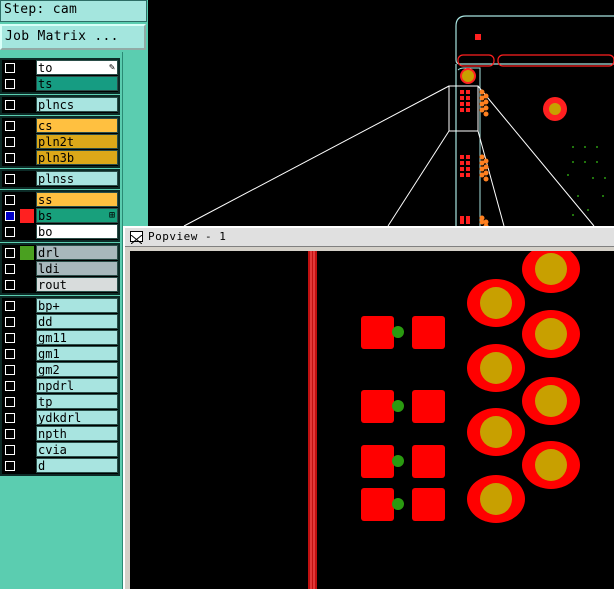 This screenshot has width=614, height=589. Describe the element at coordinates (486, 114) in the screenshot. I see `mini-via-pad` at that location.